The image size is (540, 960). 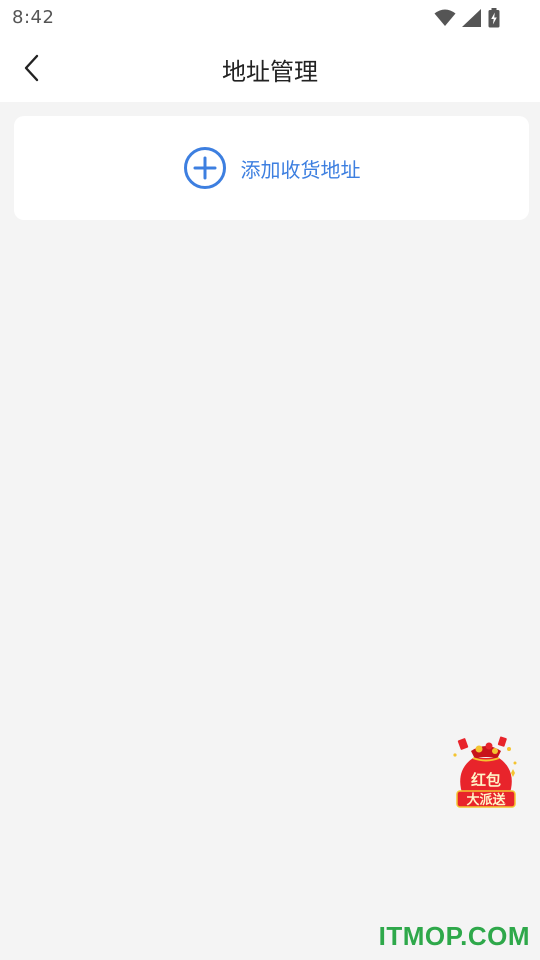 I want to click on red-envelope-icon: 红包 大派送, so click(x=485, y=772).